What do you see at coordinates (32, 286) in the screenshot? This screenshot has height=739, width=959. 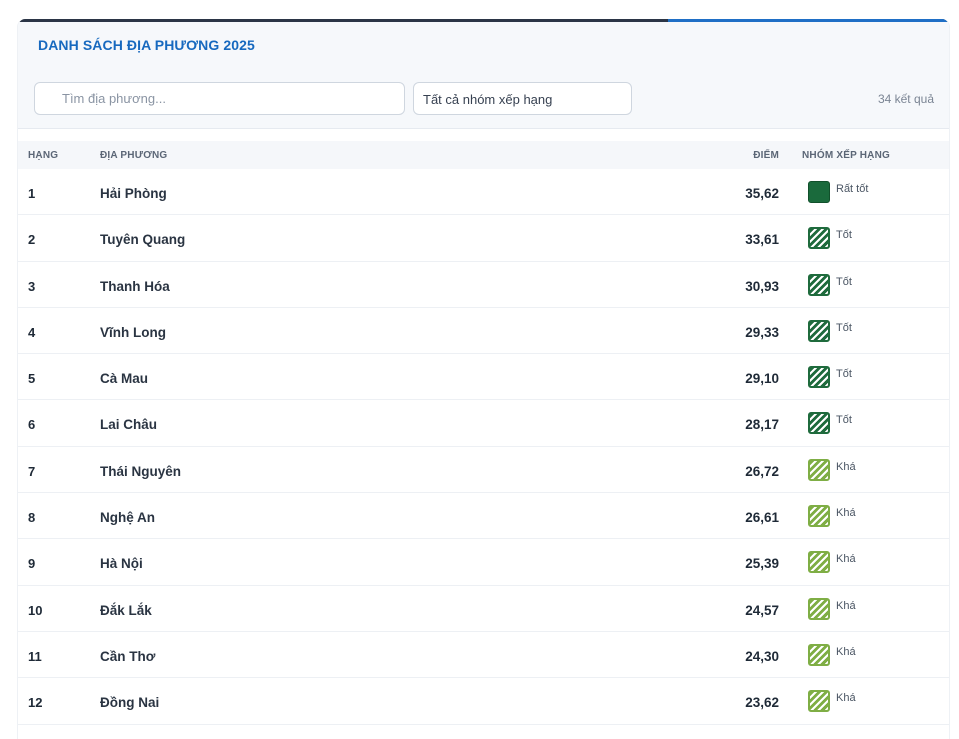 I see `row-rank: 3` at bounding box center [32, 286].